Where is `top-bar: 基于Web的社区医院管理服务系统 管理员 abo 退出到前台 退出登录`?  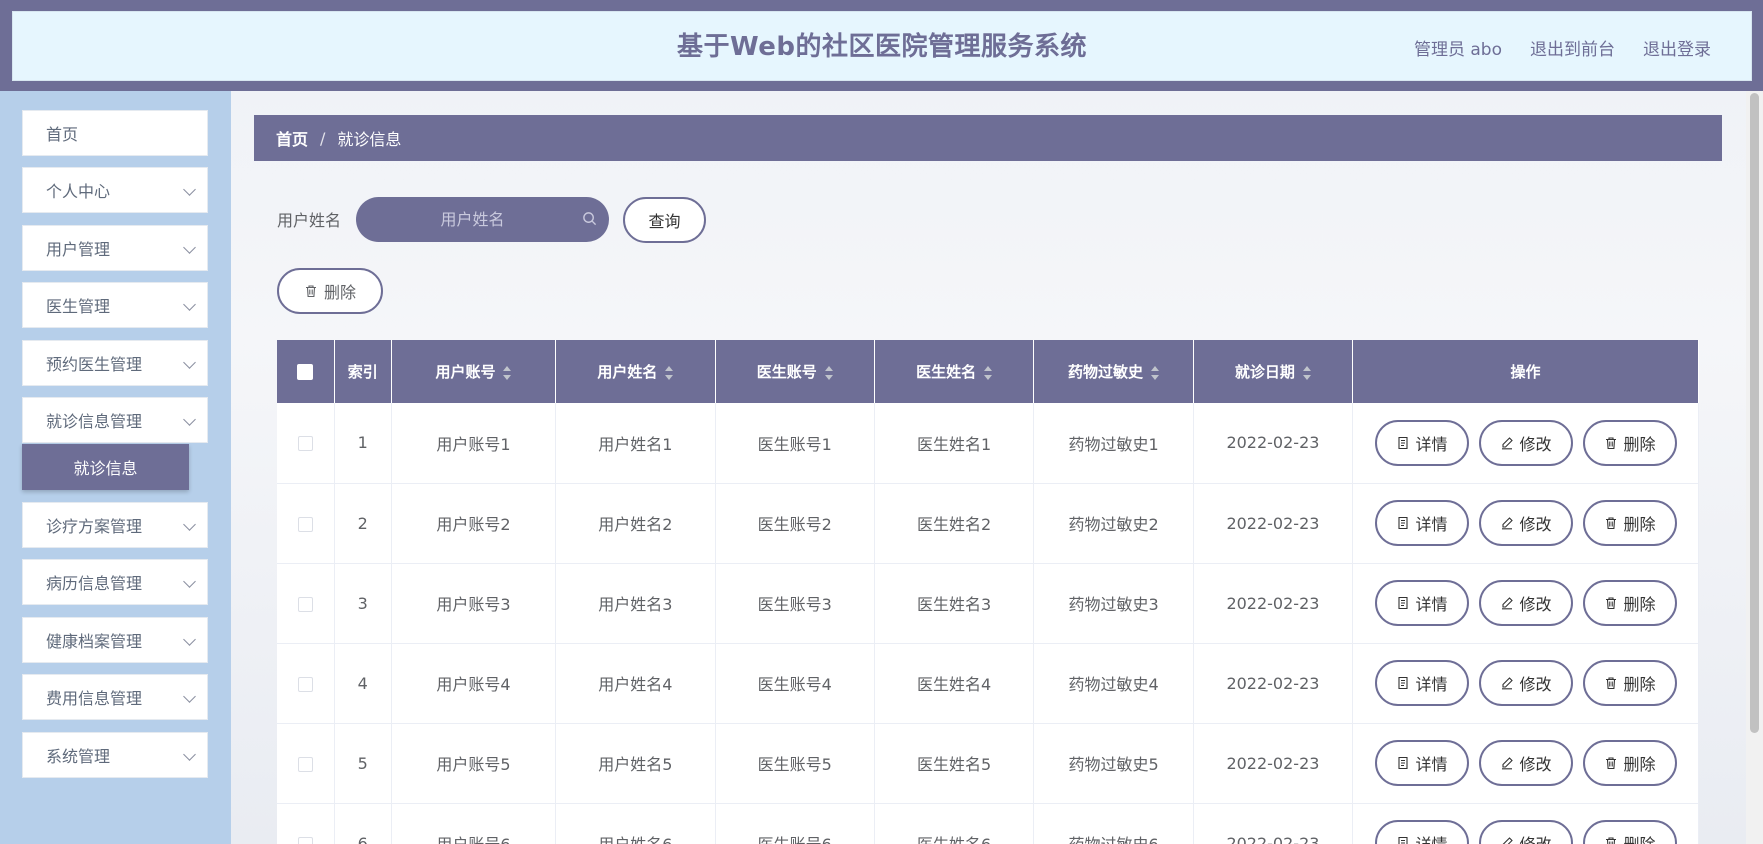
top-bar: 基于Web的社区医院管理服务系统 管理员 abo 退出到前台 退出登录 is located at coordinates (881, 45).